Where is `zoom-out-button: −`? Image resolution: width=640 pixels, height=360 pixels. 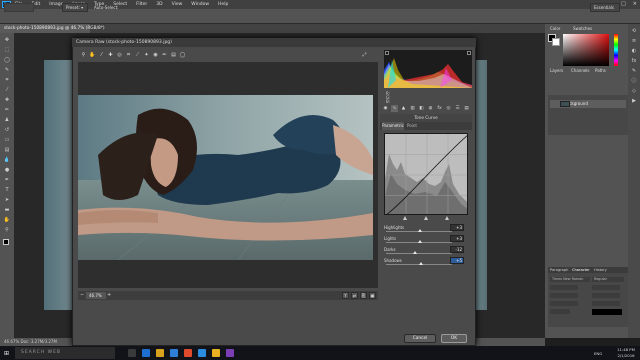
zoom-out-button: − is located at coordinates (82, 295).